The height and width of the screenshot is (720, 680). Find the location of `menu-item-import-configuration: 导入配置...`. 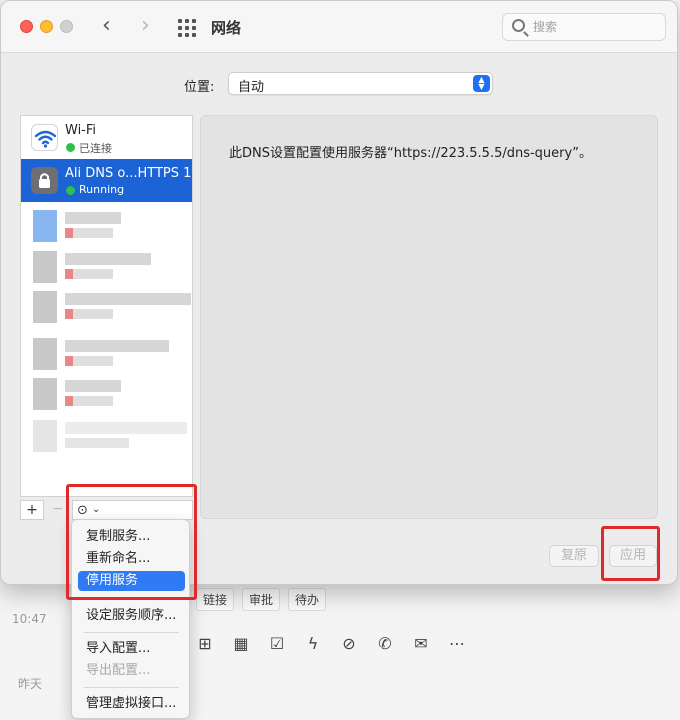

menu-item-import-configuration: 导入配置... is located at coordinates (131, 649).